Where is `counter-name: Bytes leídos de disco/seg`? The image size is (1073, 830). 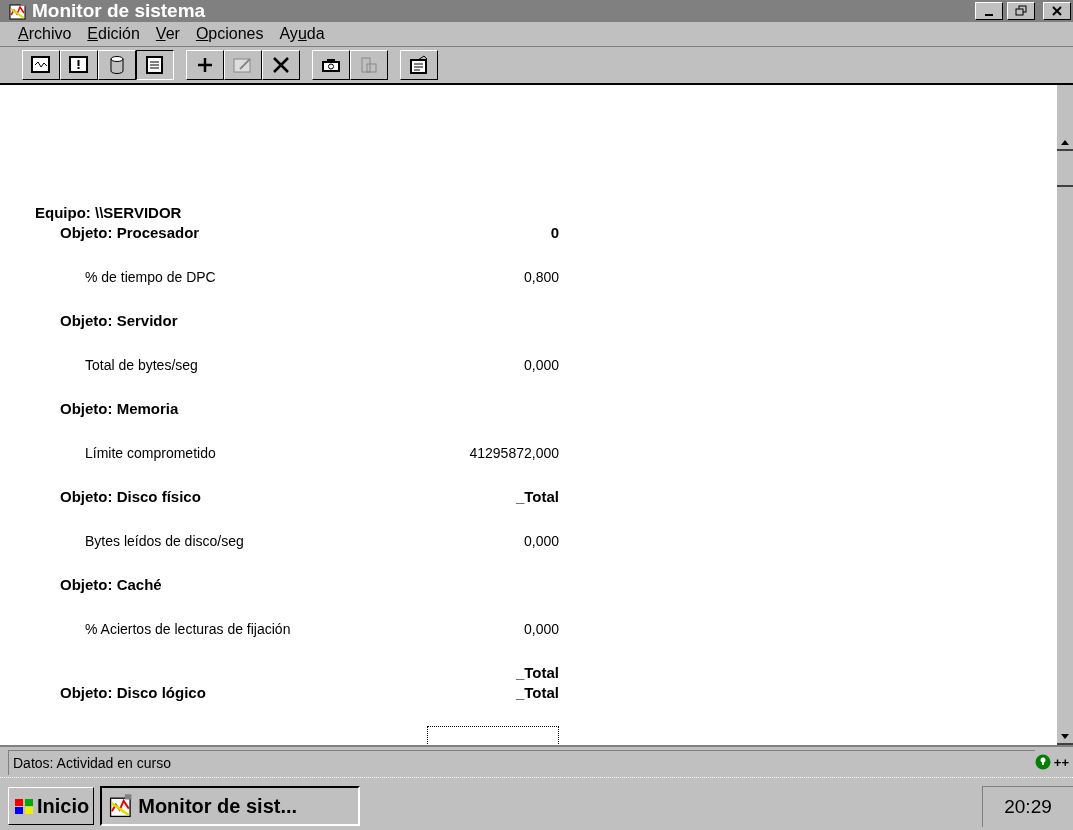
counter-name: Bytes leídos de disco/seg is located at coordinates (164, 541).